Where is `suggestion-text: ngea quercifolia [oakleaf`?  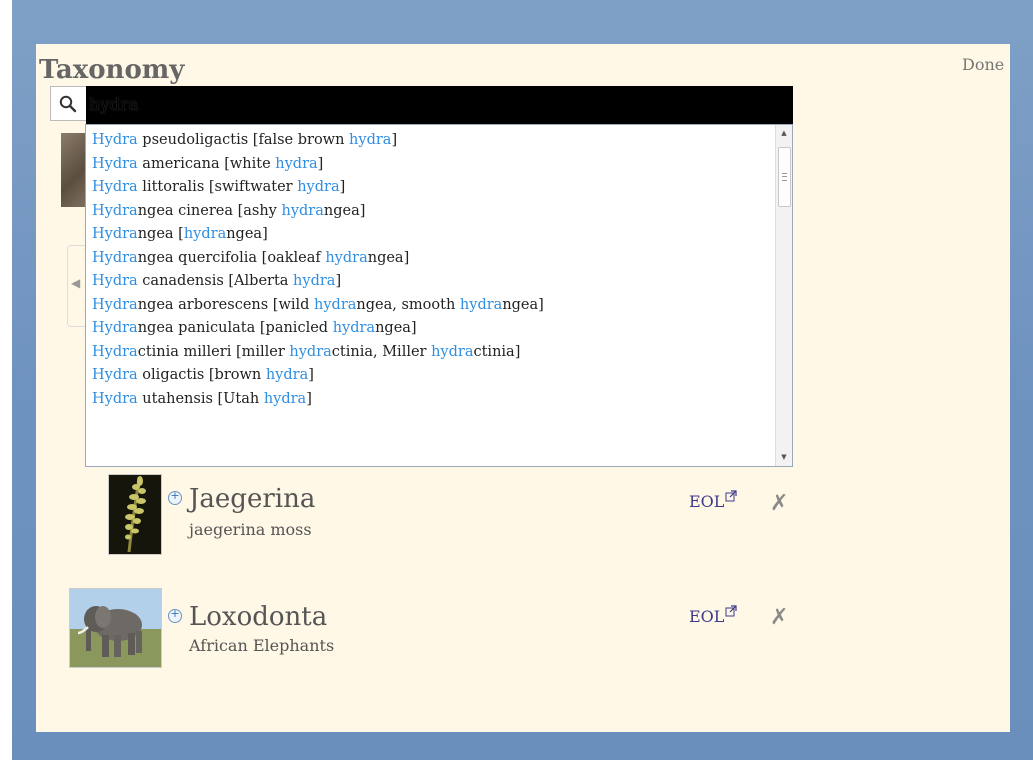
suggestion-text: ngea quercifolia [oakleaf is located at coordinates (231, 257).